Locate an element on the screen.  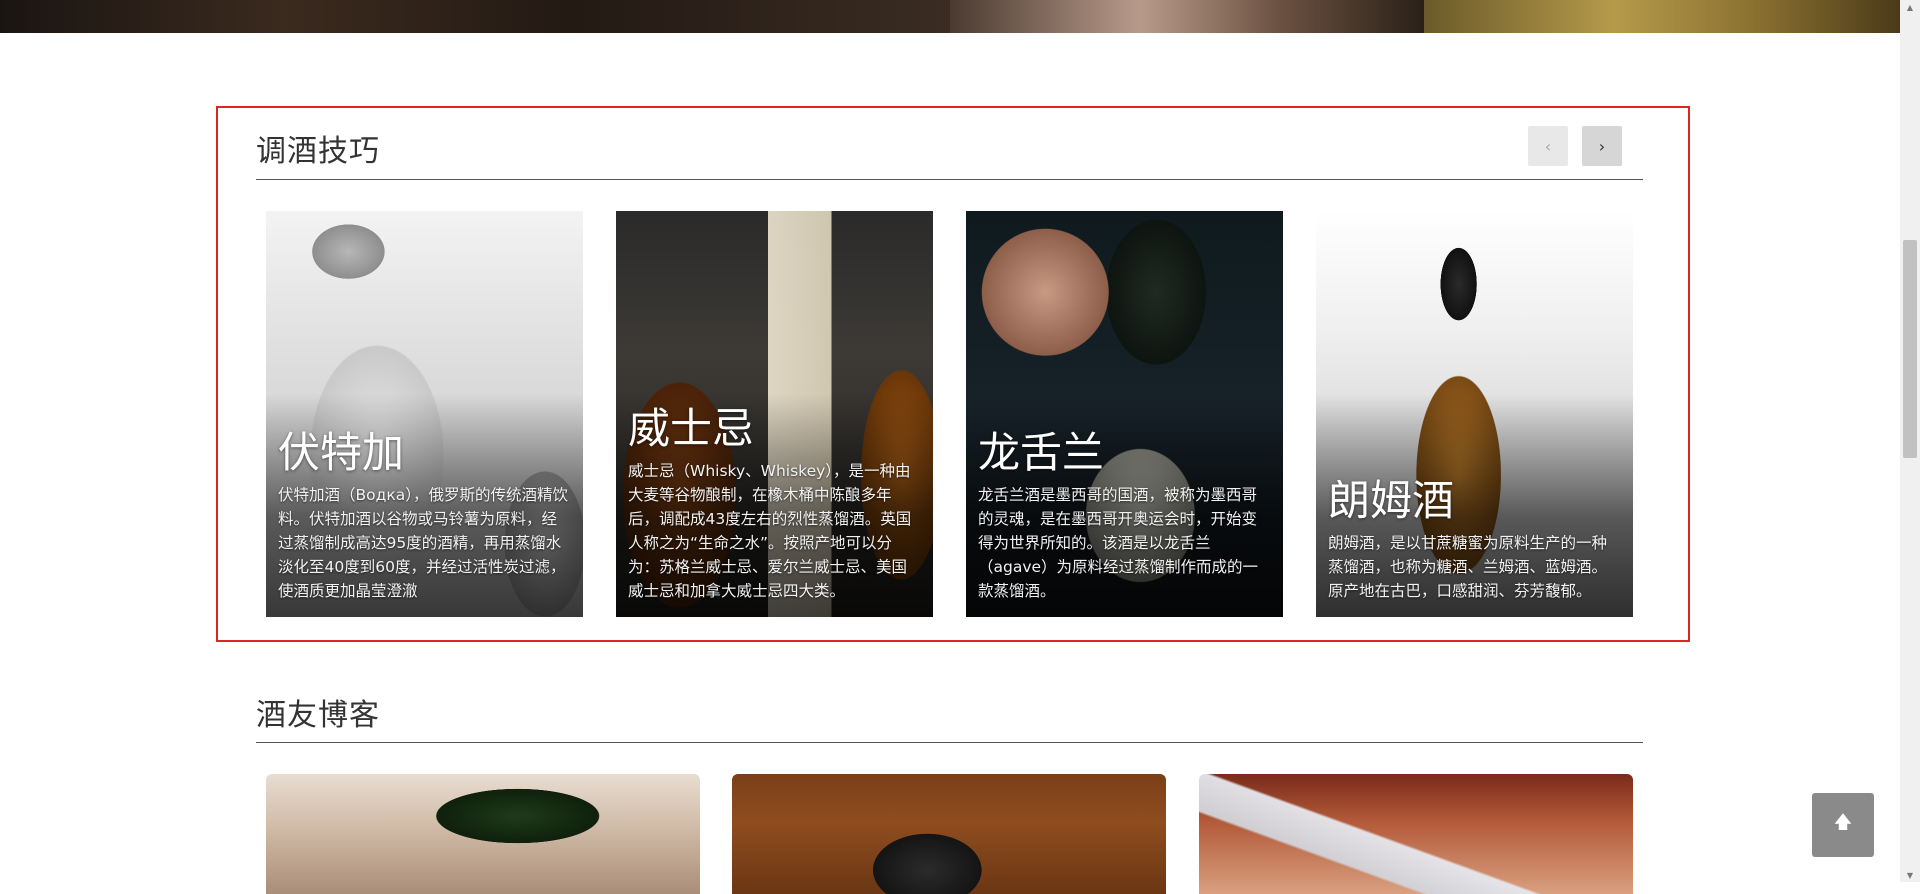
card-title: 龙舌兰 is located at coordinates (1041, 452).